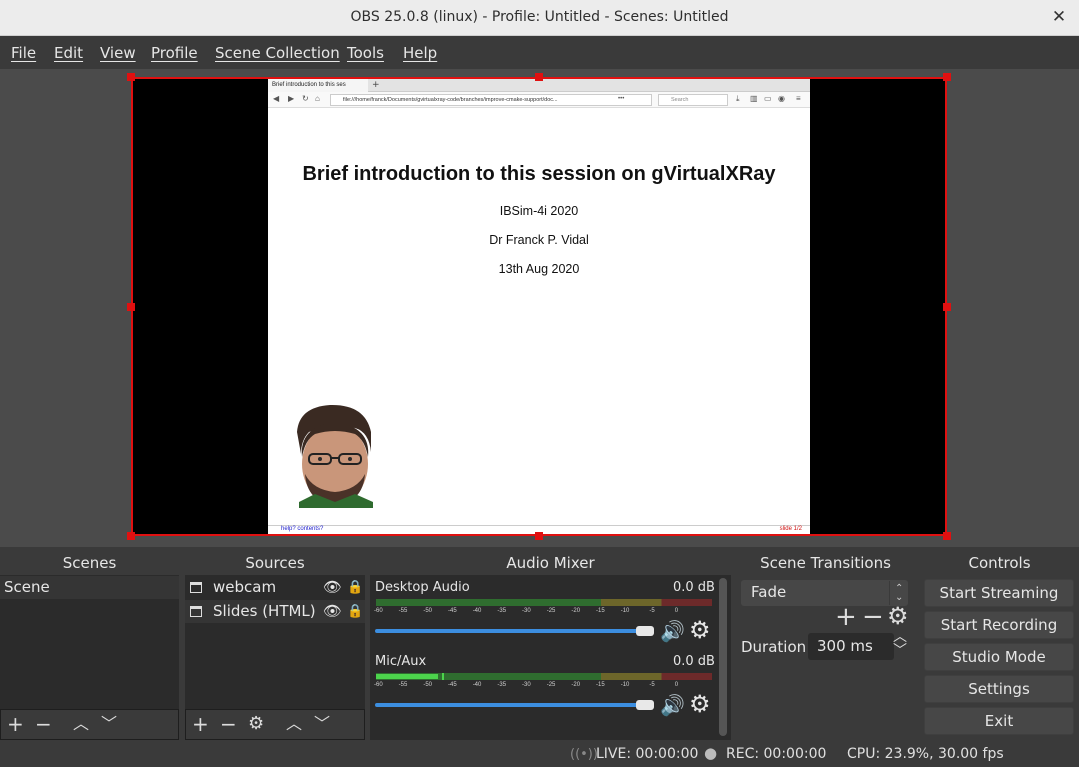 This screenshot has width=1079, height=767. Describe the element at coordinates (925, 754) in the screenshot. I see `cpu-status: CPU: 23.9%, 30.00 fps` at that location.